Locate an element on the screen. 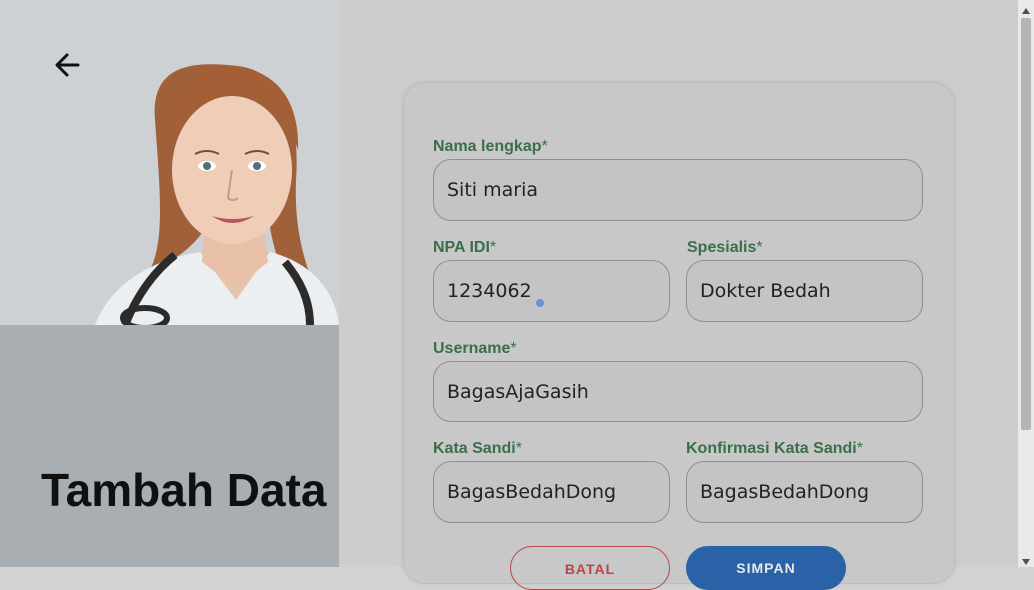 The width and height of the screenshot is (1034, 590). arrow-left-icon is located at coordinates (67, 67).